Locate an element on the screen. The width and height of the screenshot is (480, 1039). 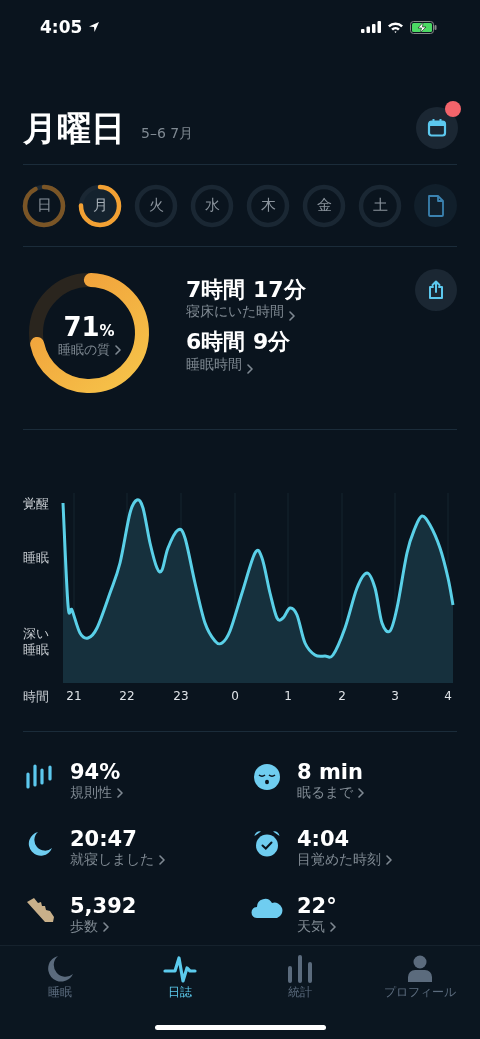
date-range: 5–6 7月 is located at coordinates (167, 134).